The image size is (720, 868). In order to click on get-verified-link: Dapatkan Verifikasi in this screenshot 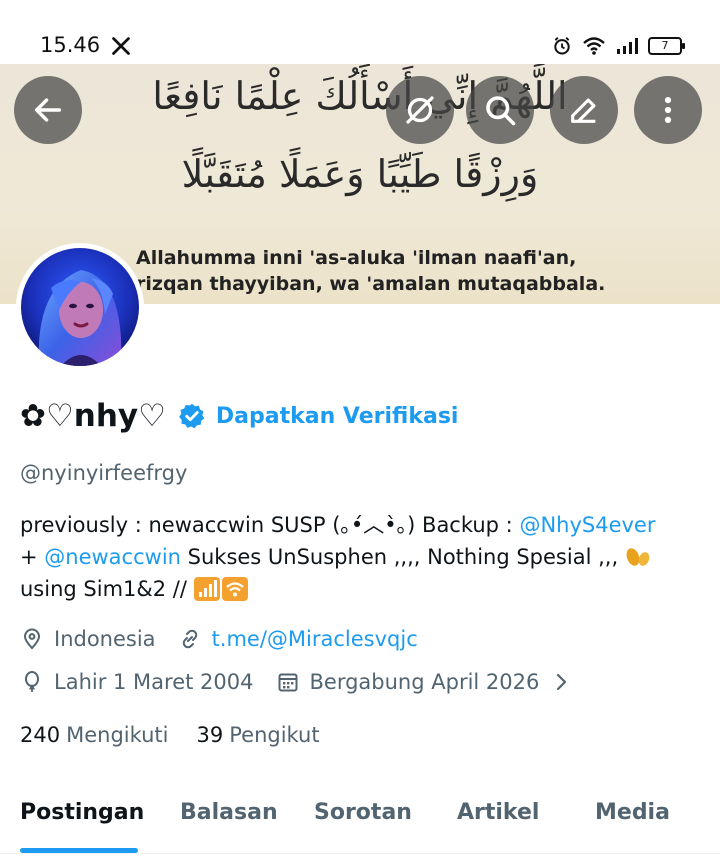, I will do `click(337, 416)`.